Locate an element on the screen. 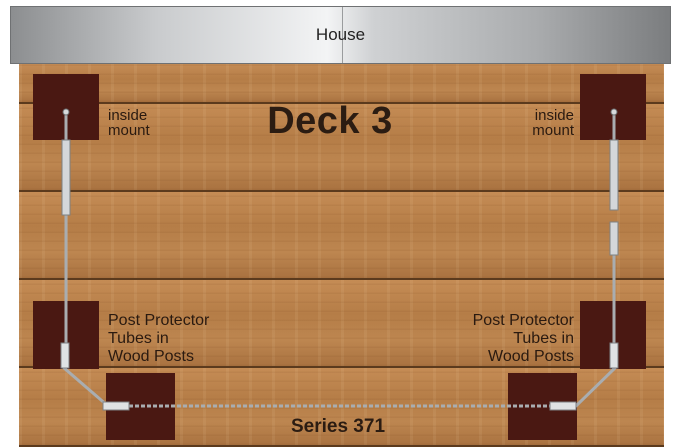 The width and height of the screenshot is (676, 447). protector-tube-left is located at coordinates (65, 355).